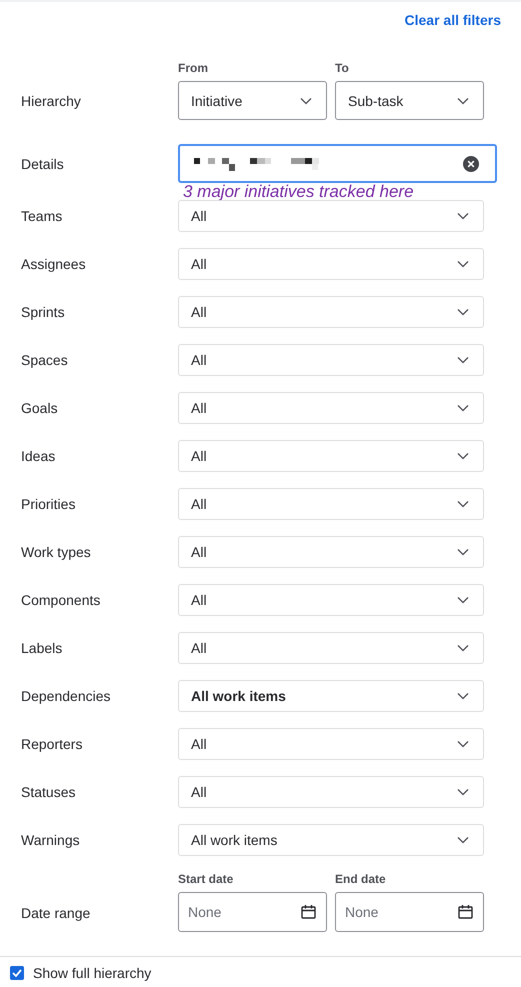 Image resolution: width=521 pixels, height=987 pixels. What do you see at coordinates (43, 164) in the screenshot?
I see `field-label: Details` at bounding box center [43, 164].